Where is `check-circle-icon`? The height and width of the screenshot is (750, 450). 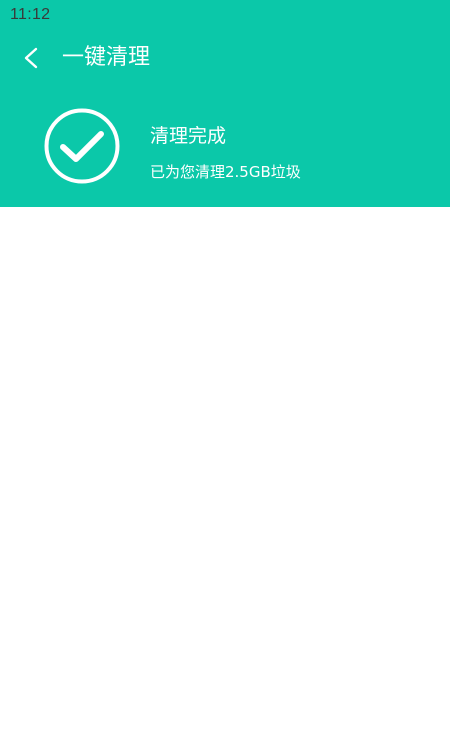
check-circle-icon is located at coordinates (82, 146).